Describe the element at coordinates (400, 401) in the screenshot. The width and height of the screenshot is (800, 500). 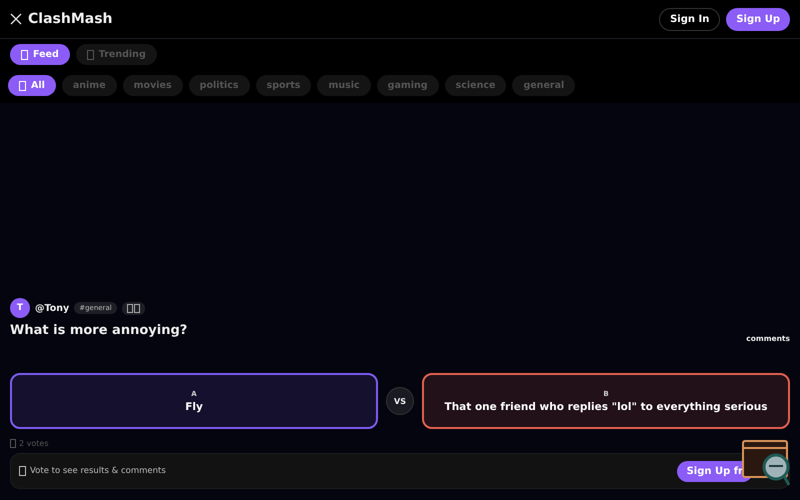
I see `vs-badge: VS` at that location.